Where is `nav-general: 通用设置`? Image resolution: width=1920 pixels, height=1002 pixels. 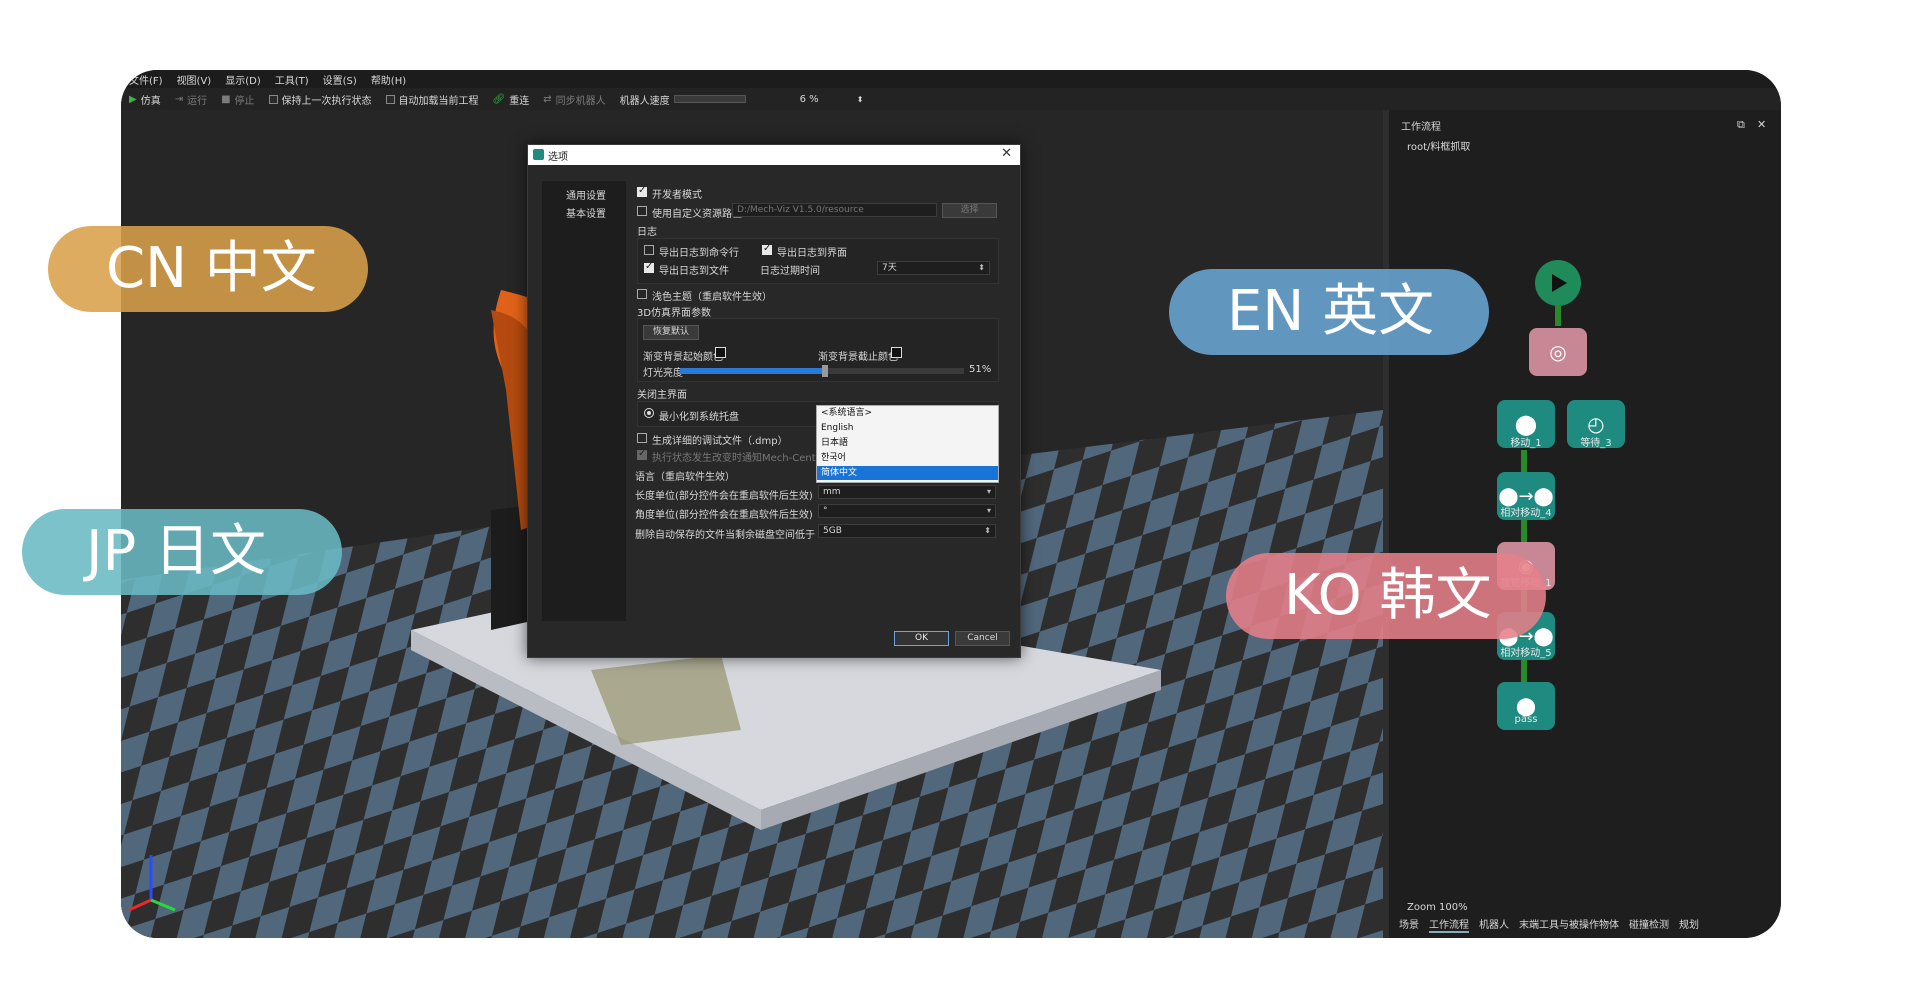
nav-general: 通用设置 is located at coordinates (586, 194).